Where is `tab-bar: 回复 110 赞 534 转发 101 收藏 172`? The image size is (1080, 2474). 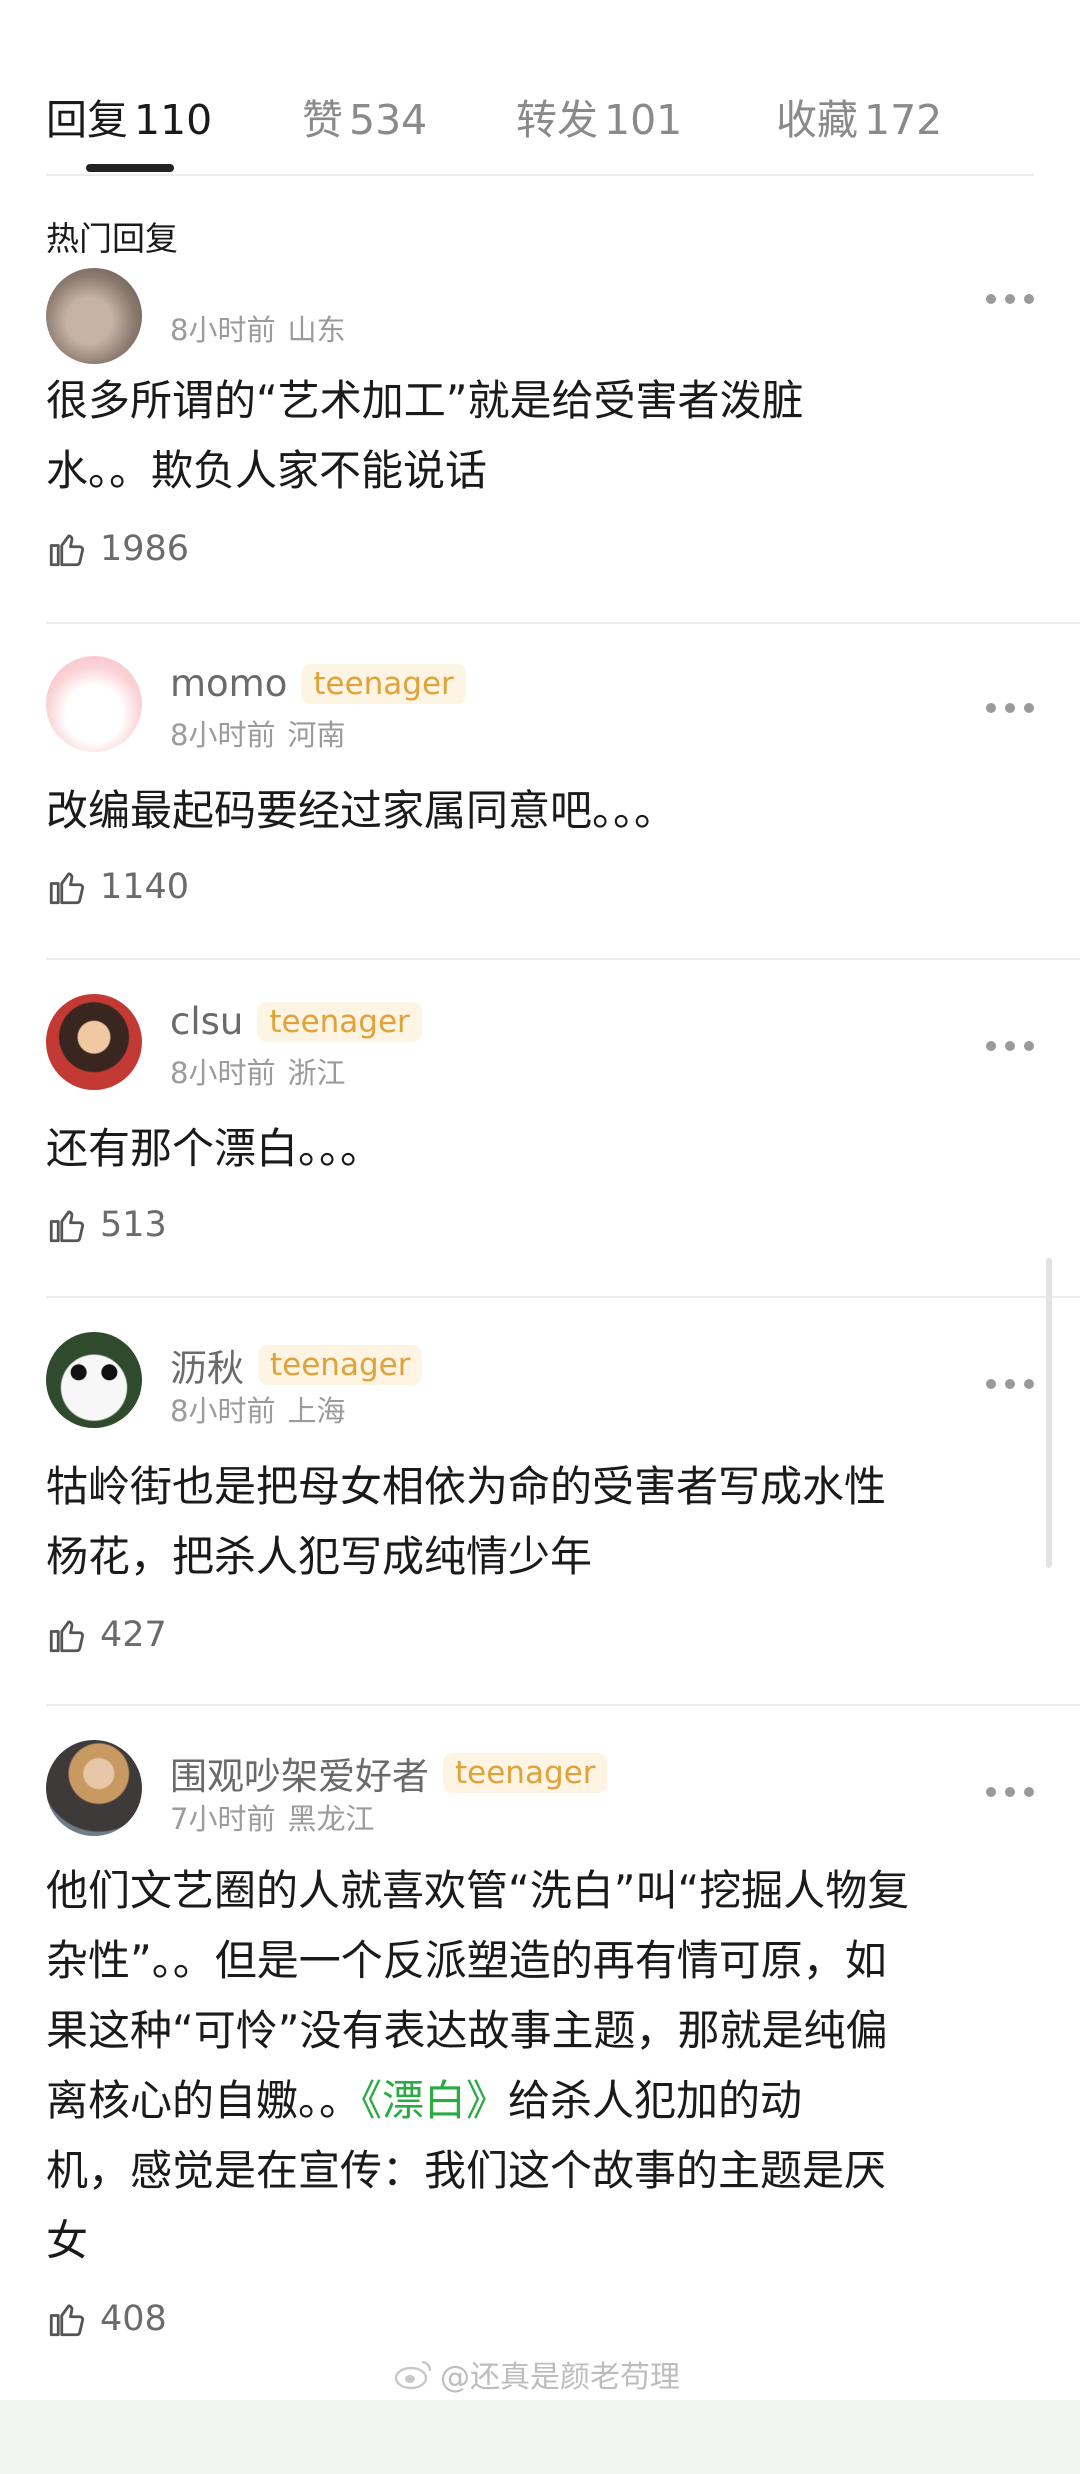 tab-bar: 回复 110 赞 534 转发 101 收藏 172 is located at coordinates (540, 128).